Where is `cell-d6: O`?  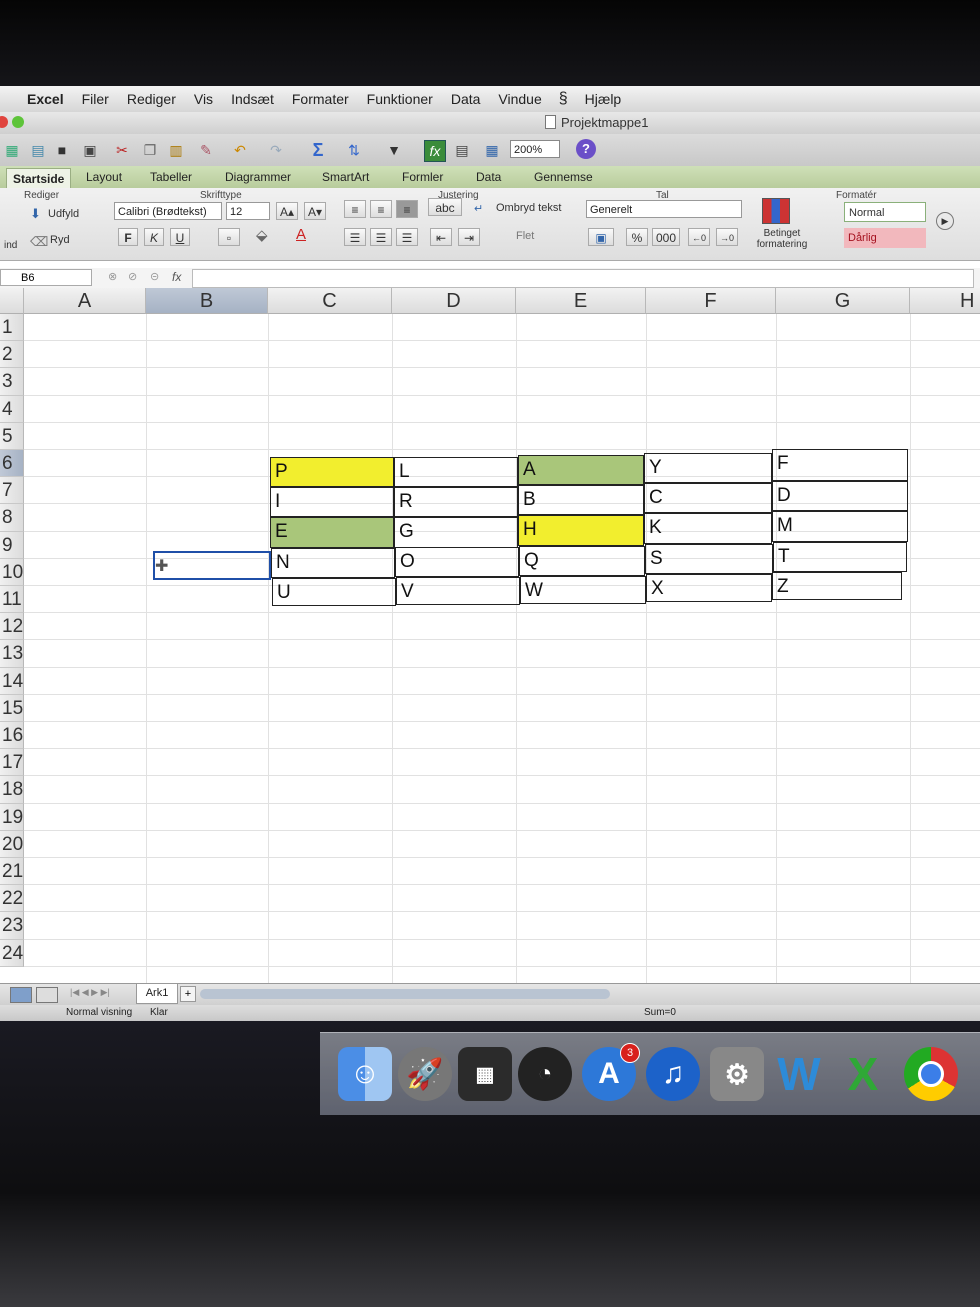 cell-d6: O is located at coordinates (457, 562).